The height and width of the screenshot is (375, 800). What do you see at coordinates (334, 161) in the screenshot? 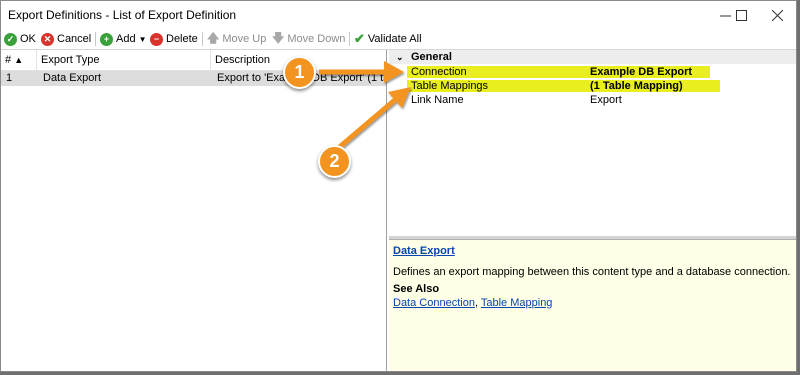
I see `callout-badge-2: 2` at bounding box center [334, 161].